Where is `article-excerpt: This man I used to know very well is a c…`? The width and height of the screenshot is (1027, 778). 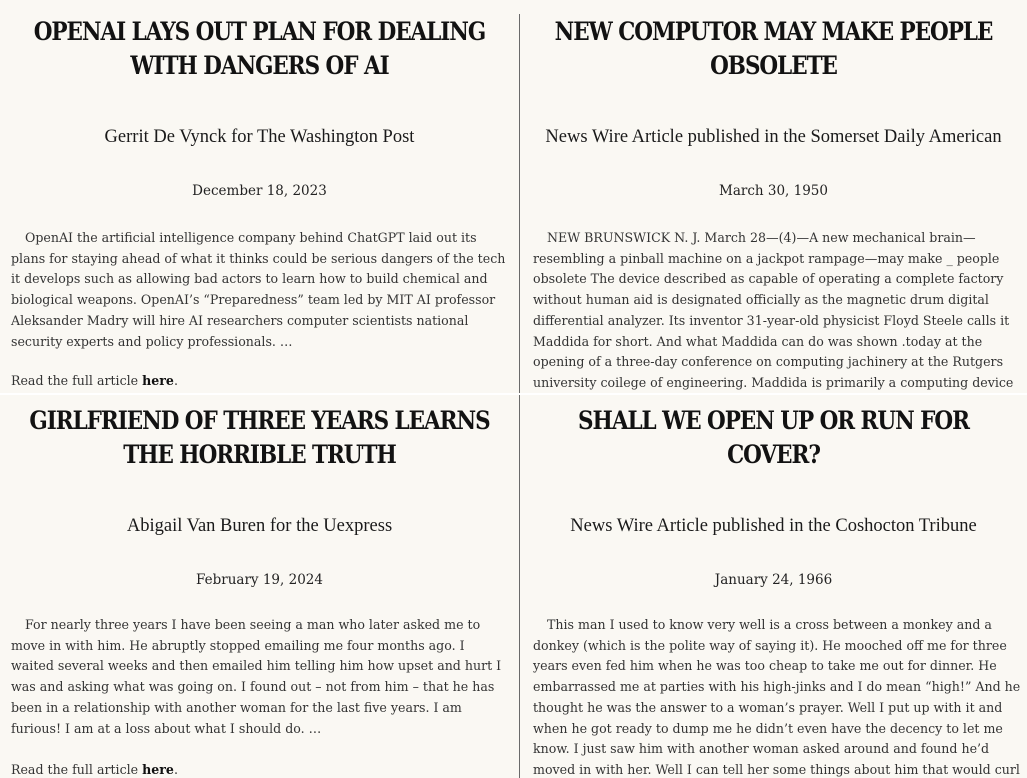 article-excerpt: This man I used to know very well is a c… is located at coordinates (777, 697).